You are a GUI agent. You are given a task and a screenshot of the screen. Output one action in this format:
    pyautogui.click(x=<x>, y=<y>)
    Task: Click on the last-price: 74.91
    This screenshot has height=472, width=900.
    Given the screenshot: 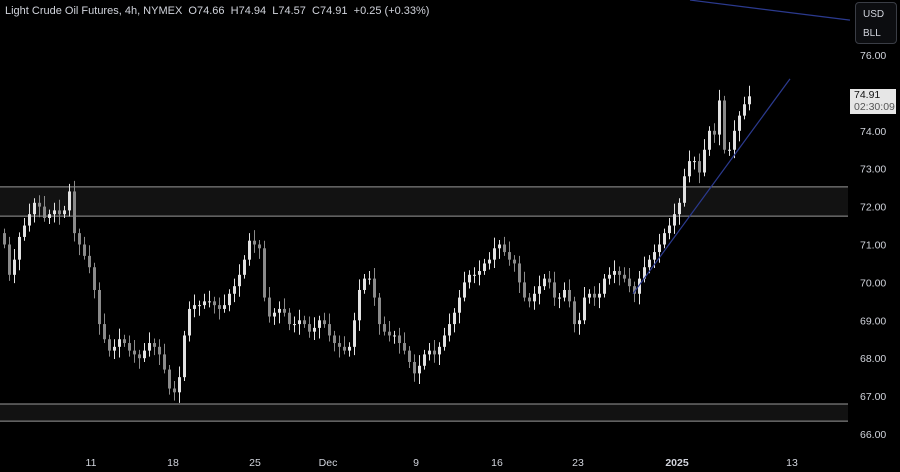 What is the action you would take?
    pyautogui.click(x=867, y=95)
    